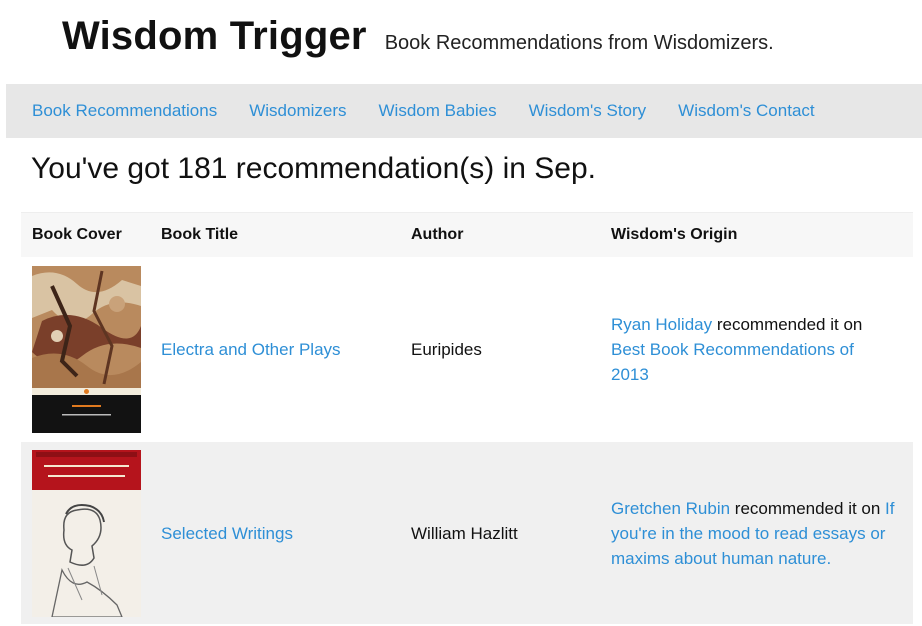  I want to click on column-header-author: Author, so click(500, 234).